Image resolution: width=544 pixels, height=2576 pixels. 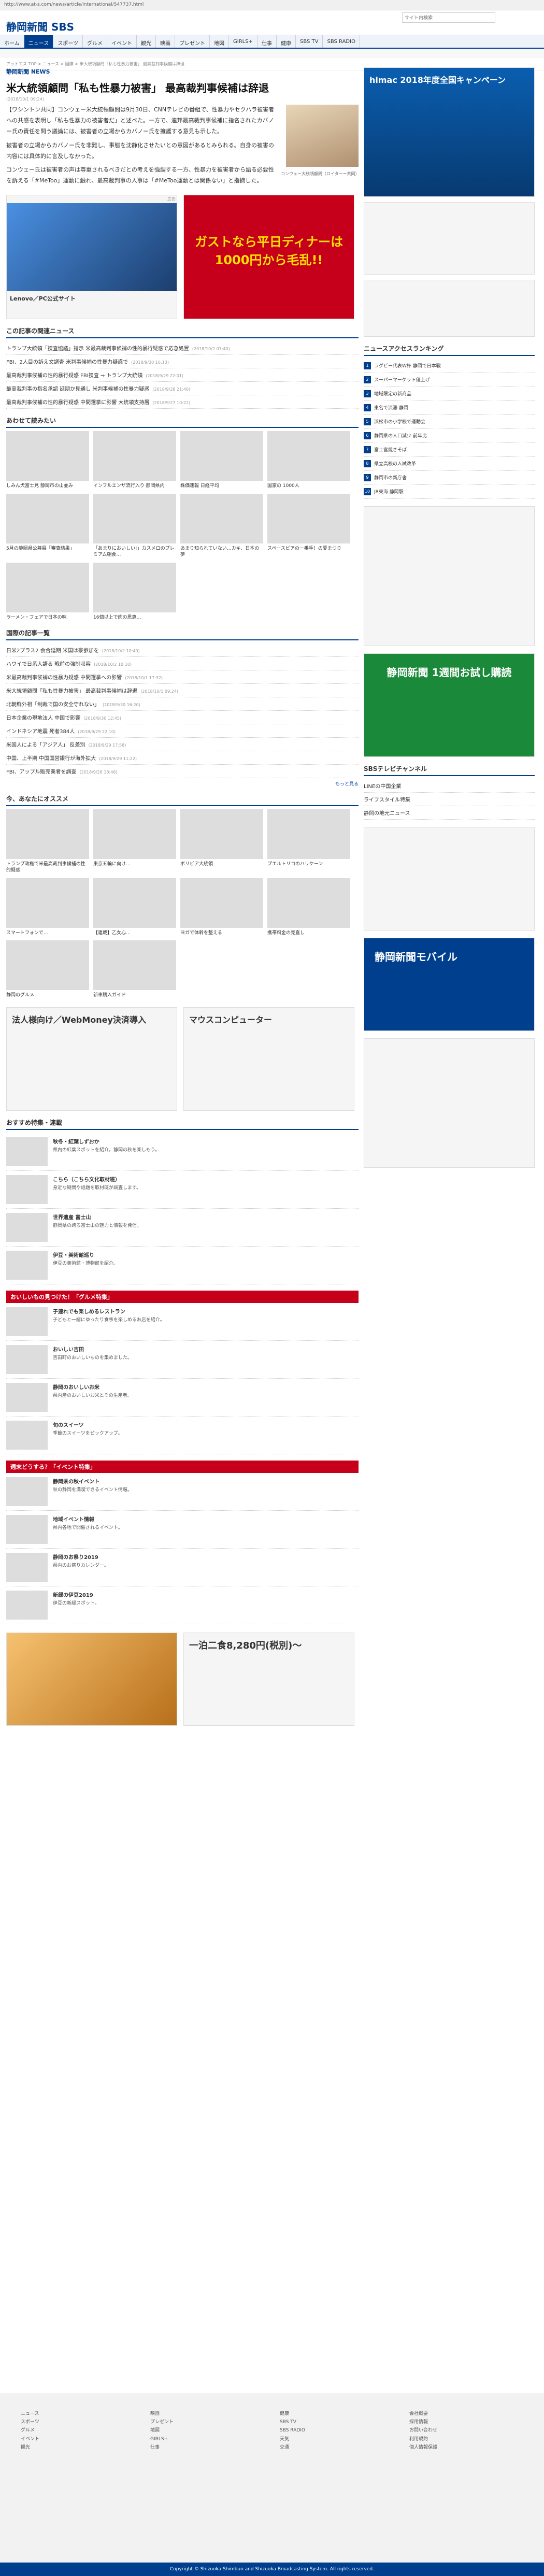 I want to click on feature-title: 静岡のお祭り2019, so click(x=81, y=1557).